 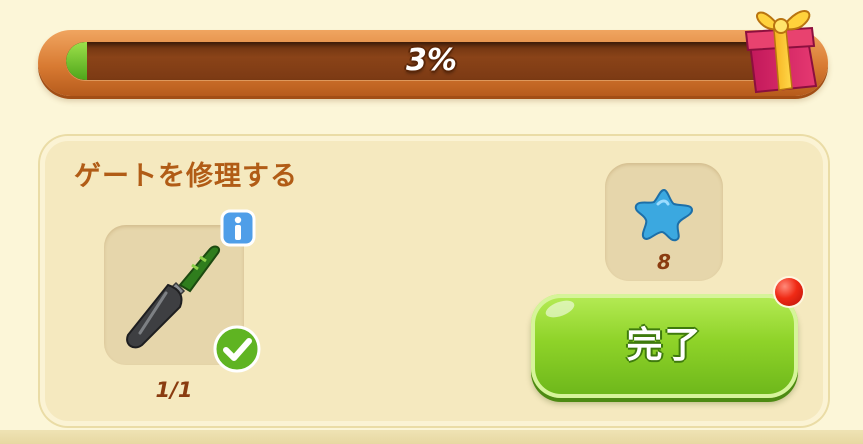 I want to click on complete-button-label: 完了, so click(x=664, y=345).